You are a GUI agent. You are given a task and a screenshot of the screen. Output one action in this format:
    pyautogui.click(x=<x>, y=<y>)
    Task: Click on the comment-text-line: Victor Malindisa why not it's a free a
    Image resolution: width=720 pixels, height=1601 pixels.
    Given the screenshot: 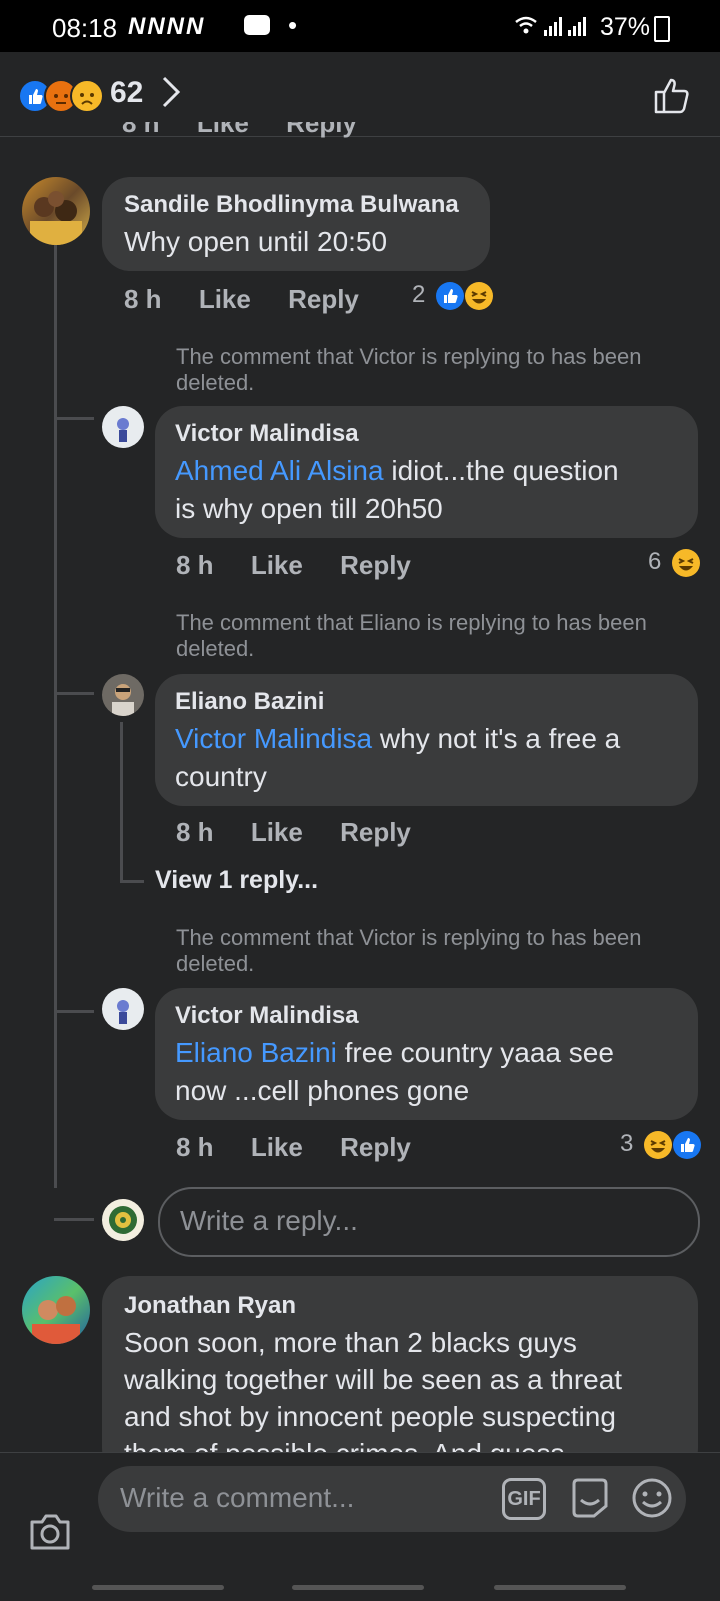 What is the action you would take?
    pyautogui.click(x=397, y=738)
    